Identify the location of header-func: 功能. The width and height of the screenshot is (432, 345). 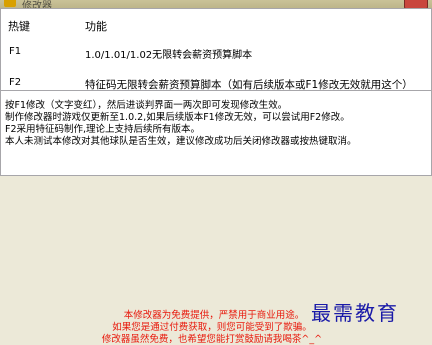
(96, 26).